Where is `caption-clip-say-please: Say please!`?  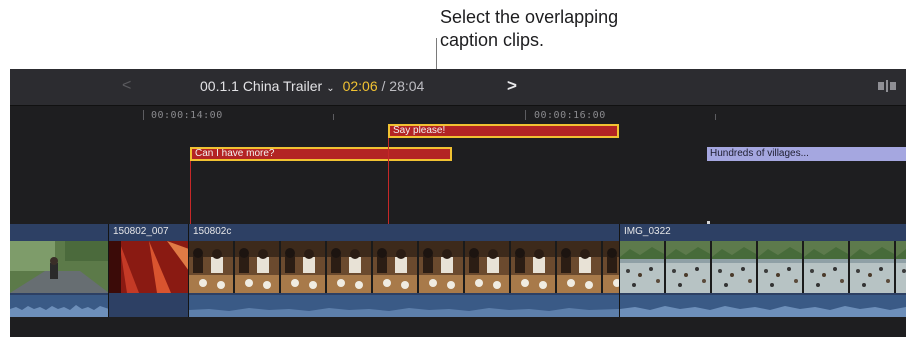 caption-clip-say-please: Say please! is located at coordinates (503, 131).